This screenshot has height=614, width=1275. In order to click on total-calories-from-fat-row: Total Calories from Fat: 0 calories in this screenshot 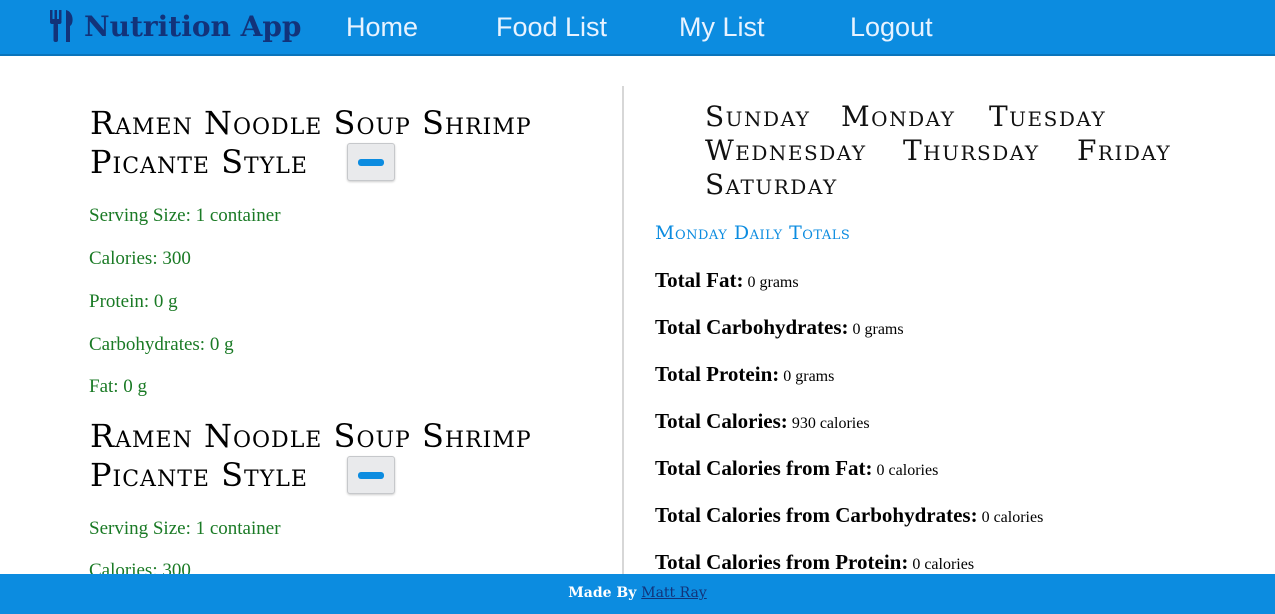, I will do `click(796, 468)`.